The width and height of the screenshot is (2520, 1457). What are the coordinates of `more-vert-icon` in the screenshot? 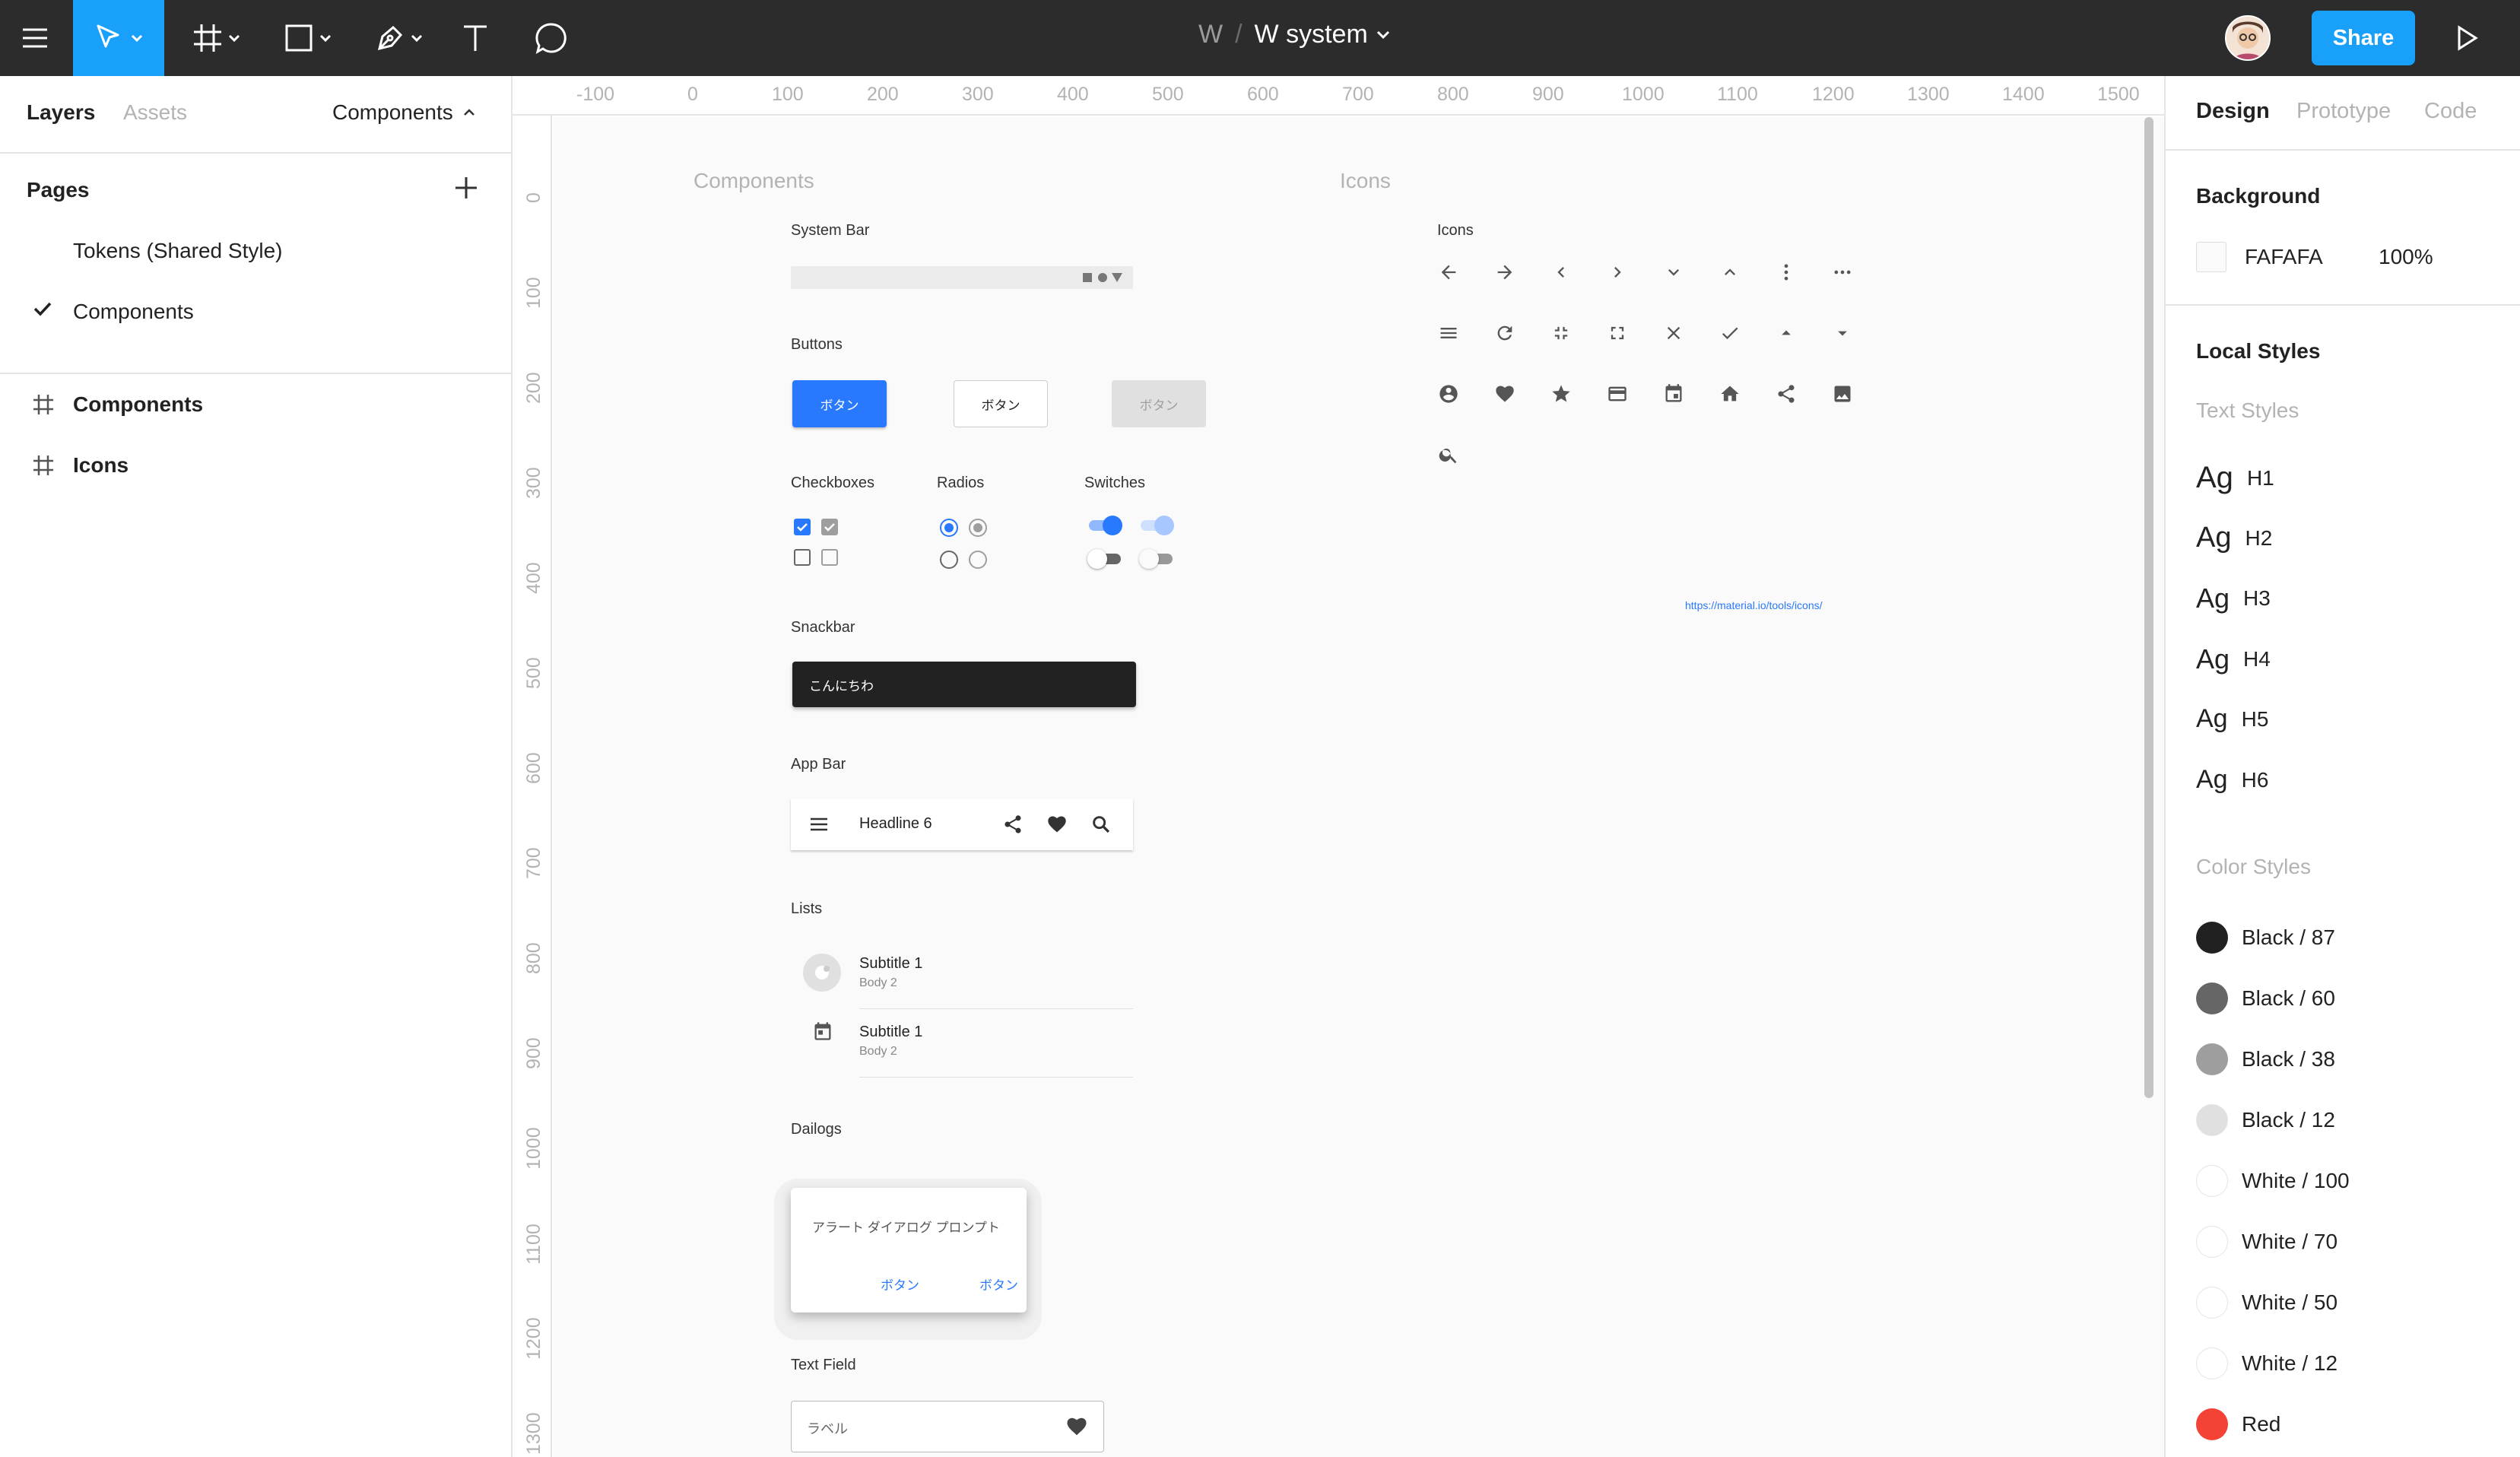 It's located at (1786, 272).